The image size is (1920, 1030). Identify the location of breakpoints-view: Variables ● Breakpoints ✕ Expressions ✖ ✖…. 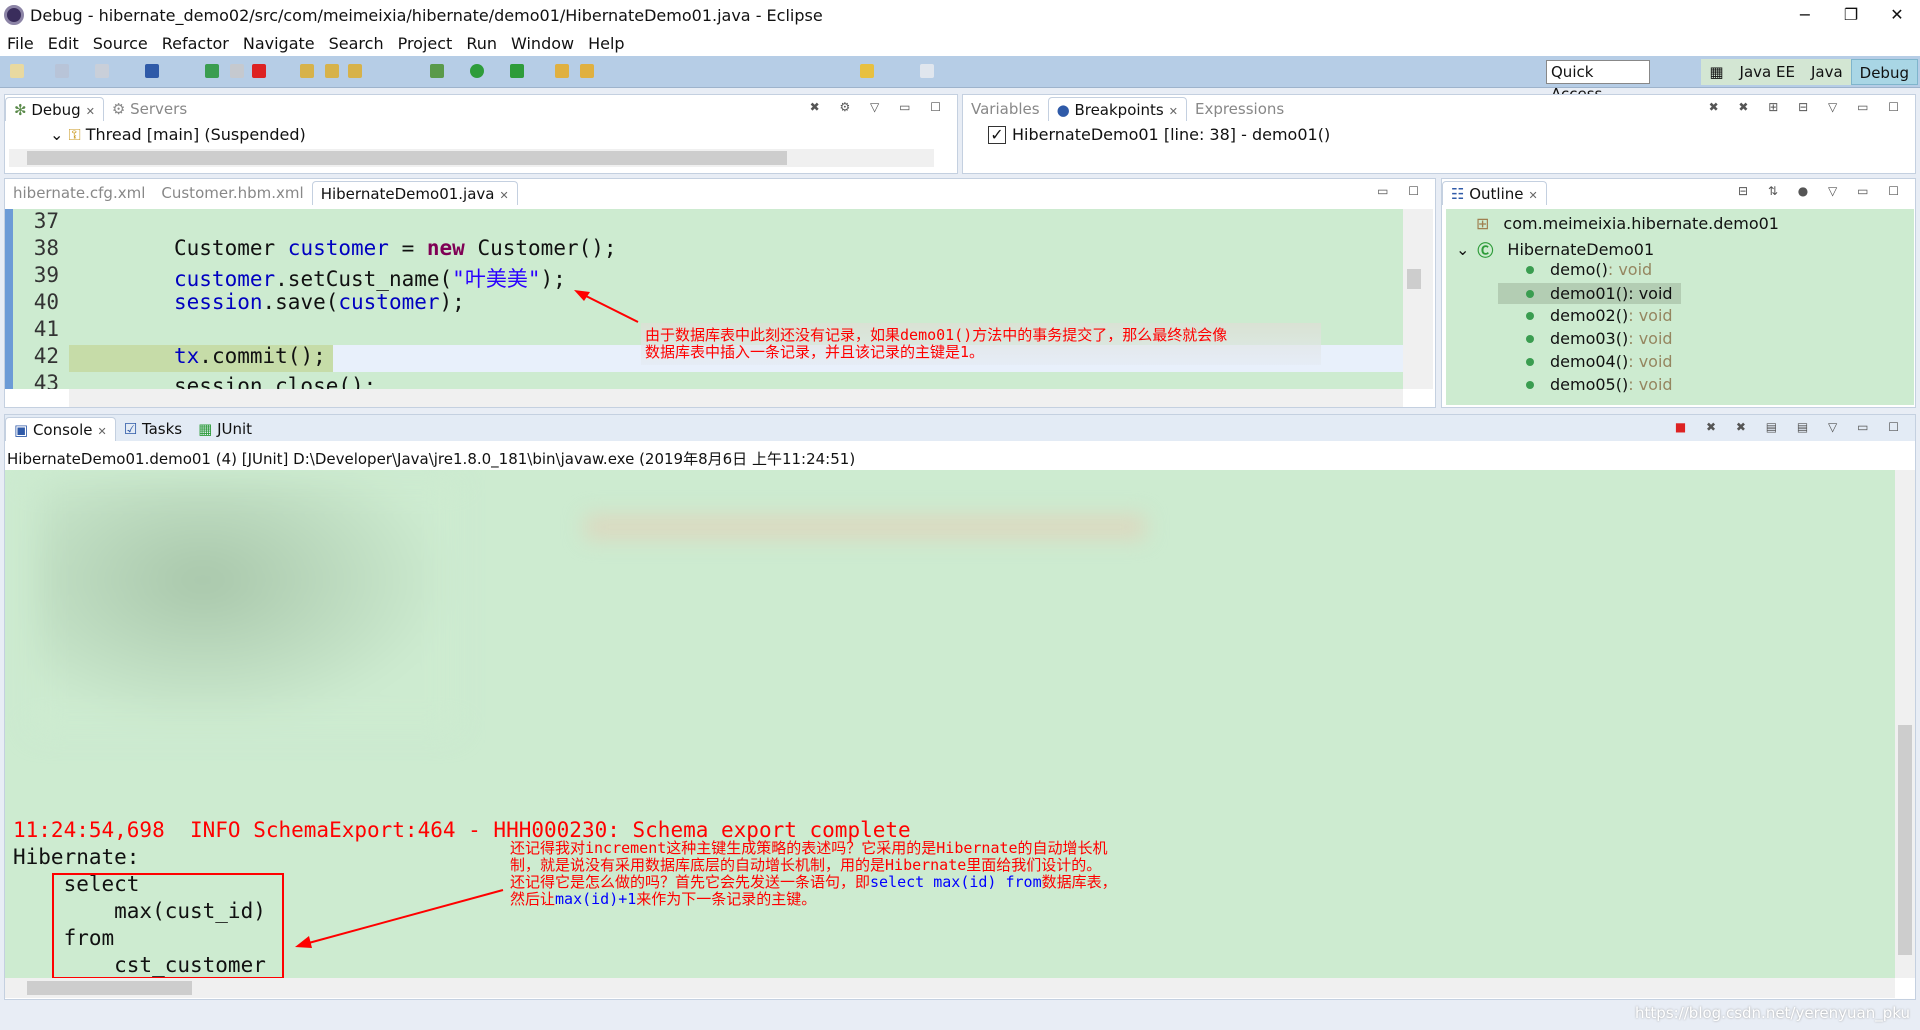
(1439, 134).